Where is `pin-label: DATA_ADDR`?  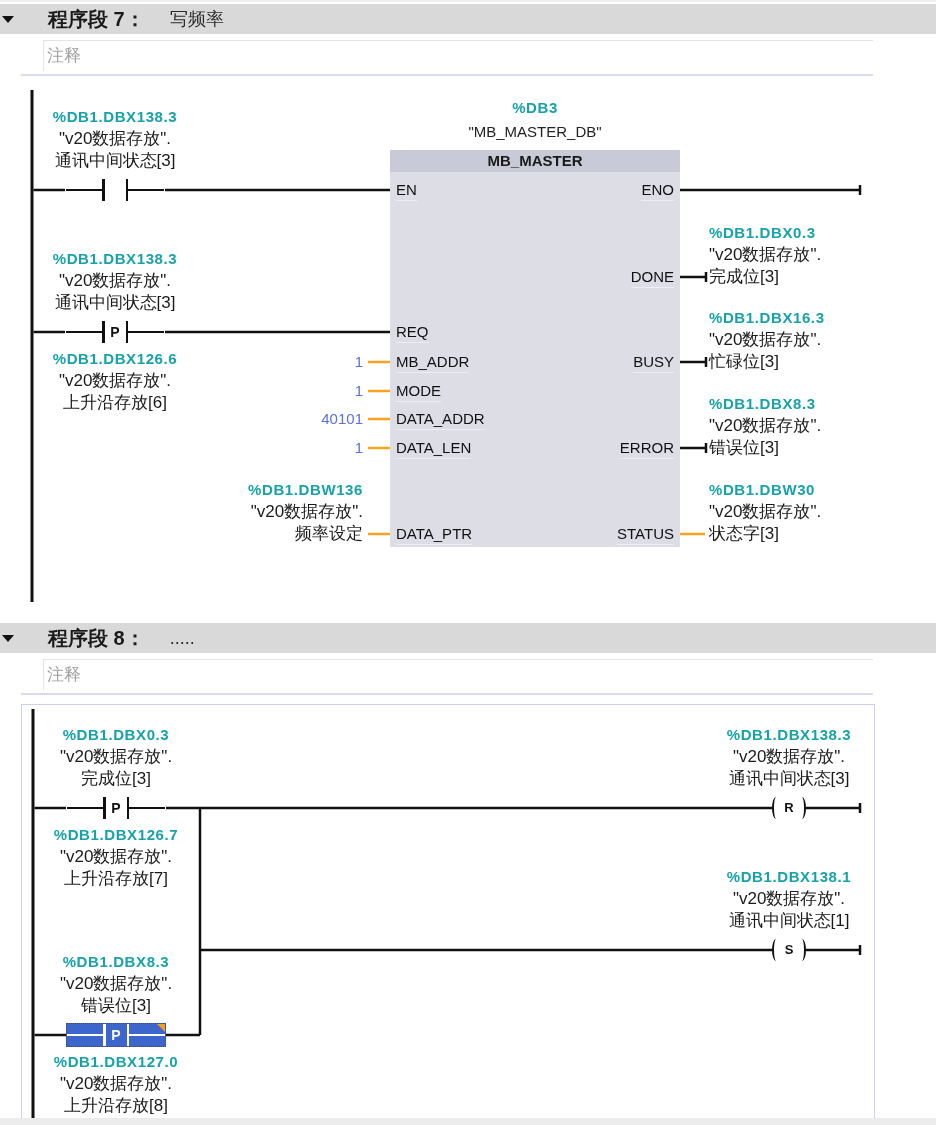
pin-label: DATA_ADDR is located at coordinates (440, 419).